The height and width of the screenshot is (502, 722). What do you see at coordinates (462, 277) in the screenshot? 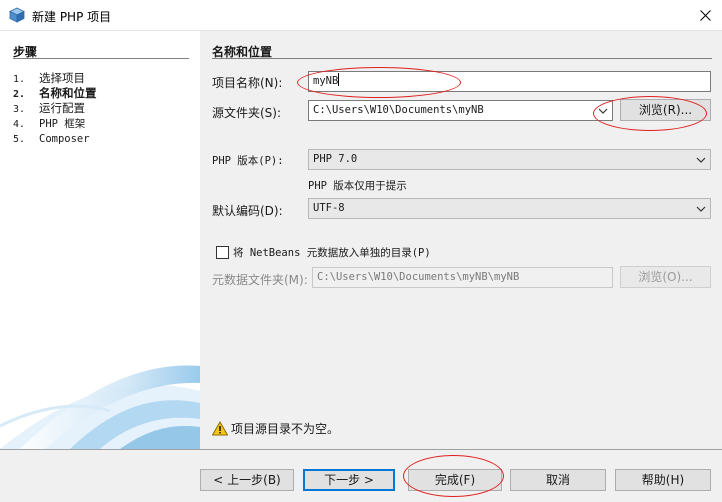
I see `metadata-folder-input: C:\Users\W10\Documents\myNB\myNB` at bounding box center [462, 277].